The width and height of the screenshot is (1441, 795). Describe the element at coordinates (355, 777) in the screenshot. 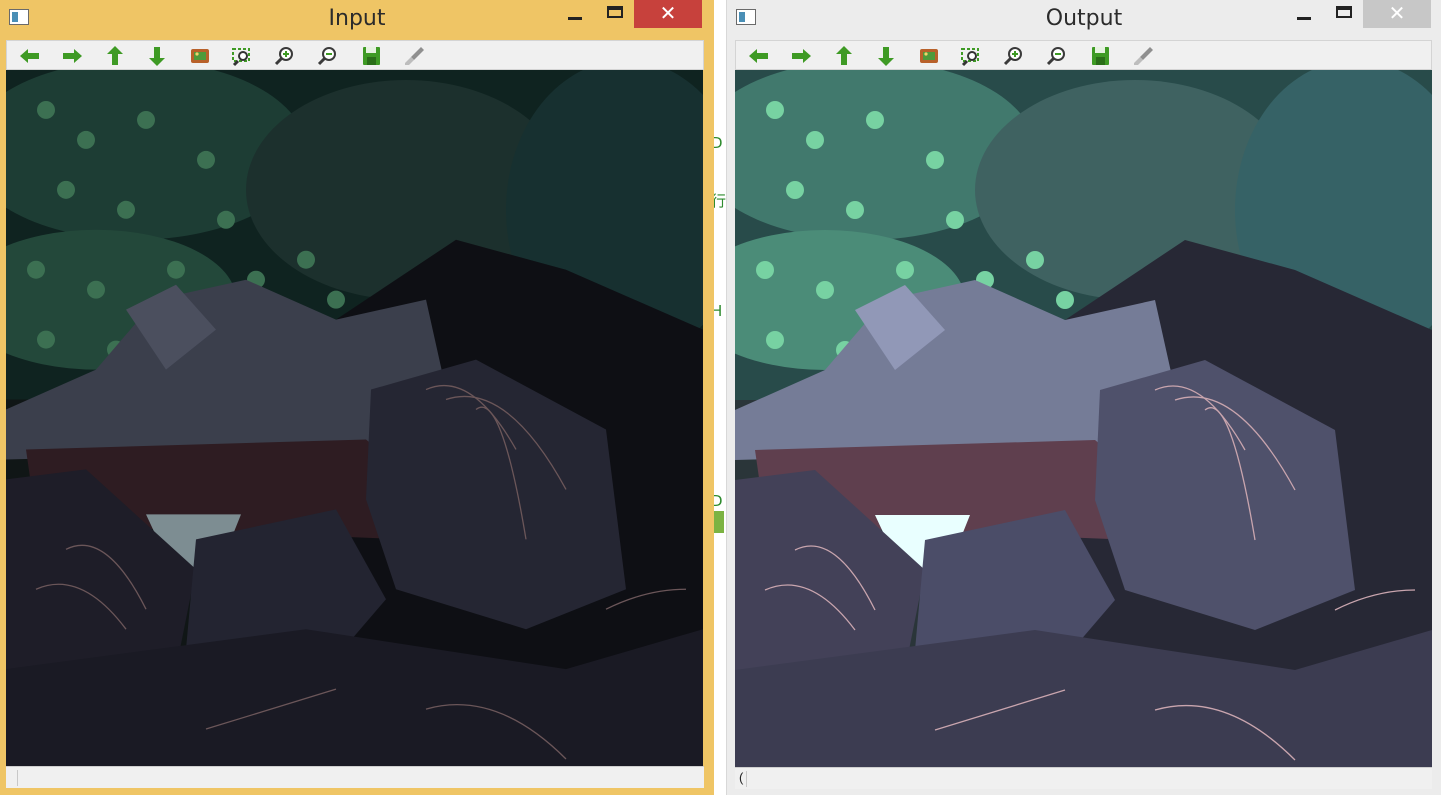

I see `status-bar` at that location.